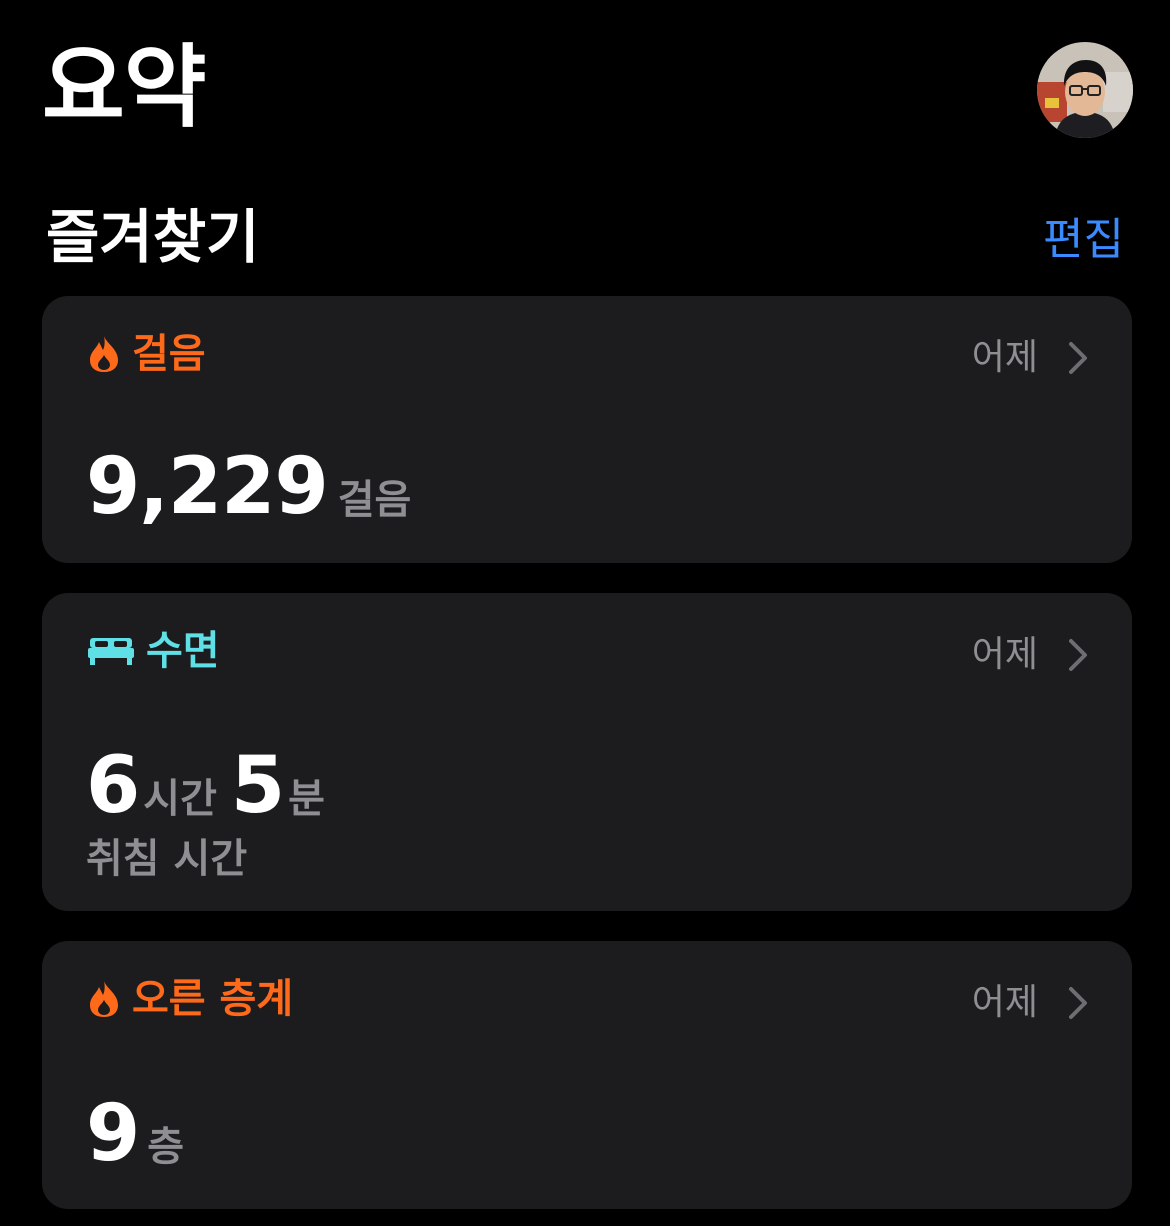 The height and width of the screenshot is (1226, 1170). I want to click on sleep-hours-unit: 시간, so click(180, 799).